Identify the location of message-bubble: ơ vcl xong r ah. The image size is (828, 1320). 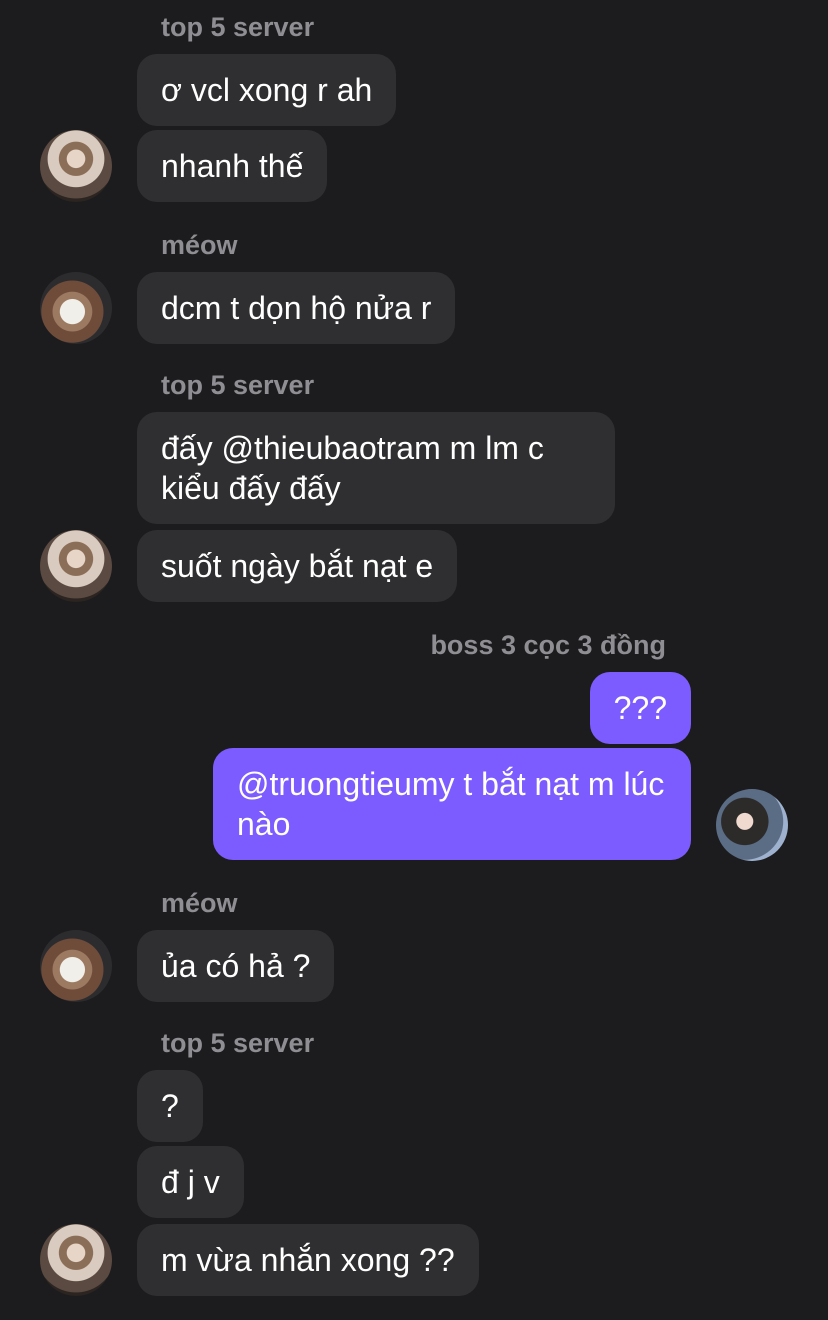
(267, 90).